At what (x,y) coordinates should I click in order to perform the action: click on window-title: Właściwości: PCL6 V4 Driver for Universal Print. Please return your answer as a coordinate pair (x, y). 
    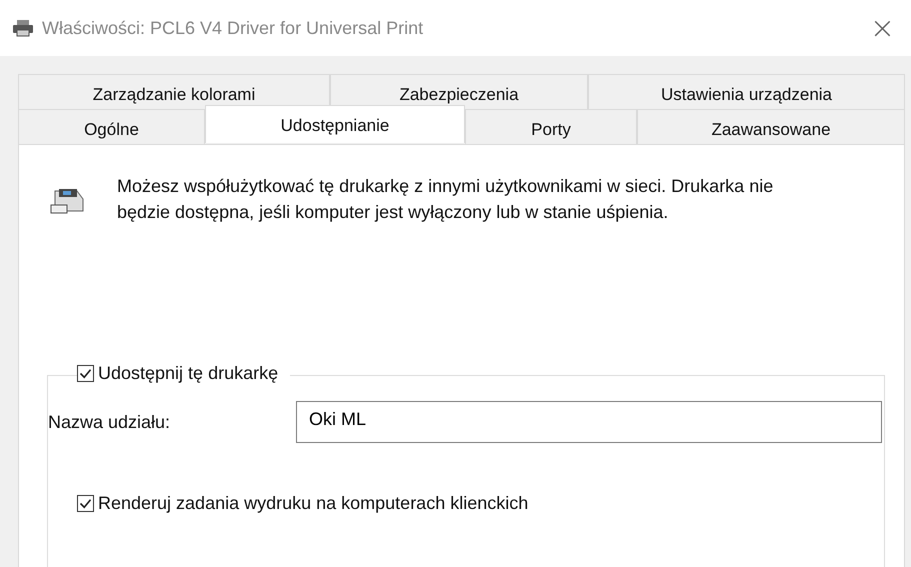
    Looking at the image, I should click on (233, 28).